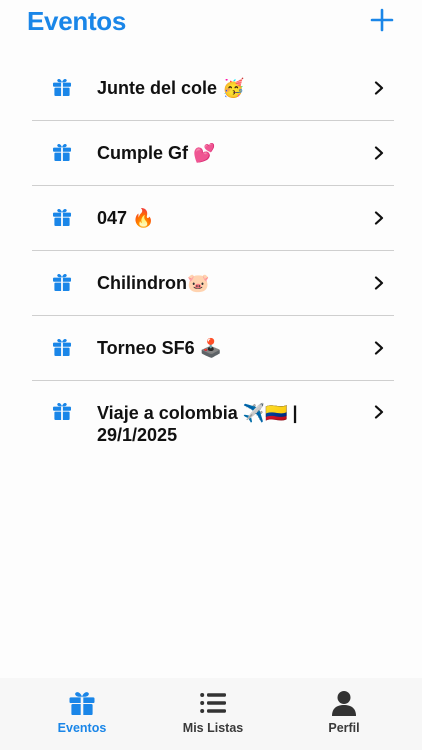 Image resolution: width=422 pixels, height=750 pixels. What do you see at coordinates (82, 728) in the screenshot?
I see `tab-label: Eventos` at bounding box center [82, 728].